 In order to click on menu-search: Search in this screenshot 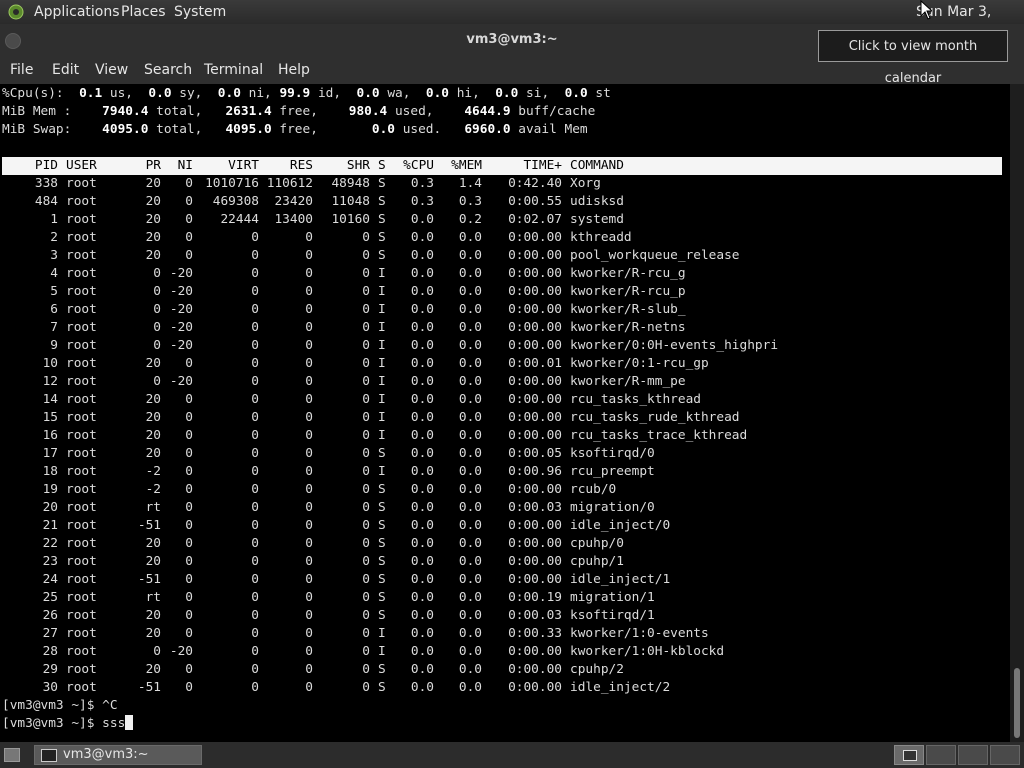, I will do `click(168, 70)`.